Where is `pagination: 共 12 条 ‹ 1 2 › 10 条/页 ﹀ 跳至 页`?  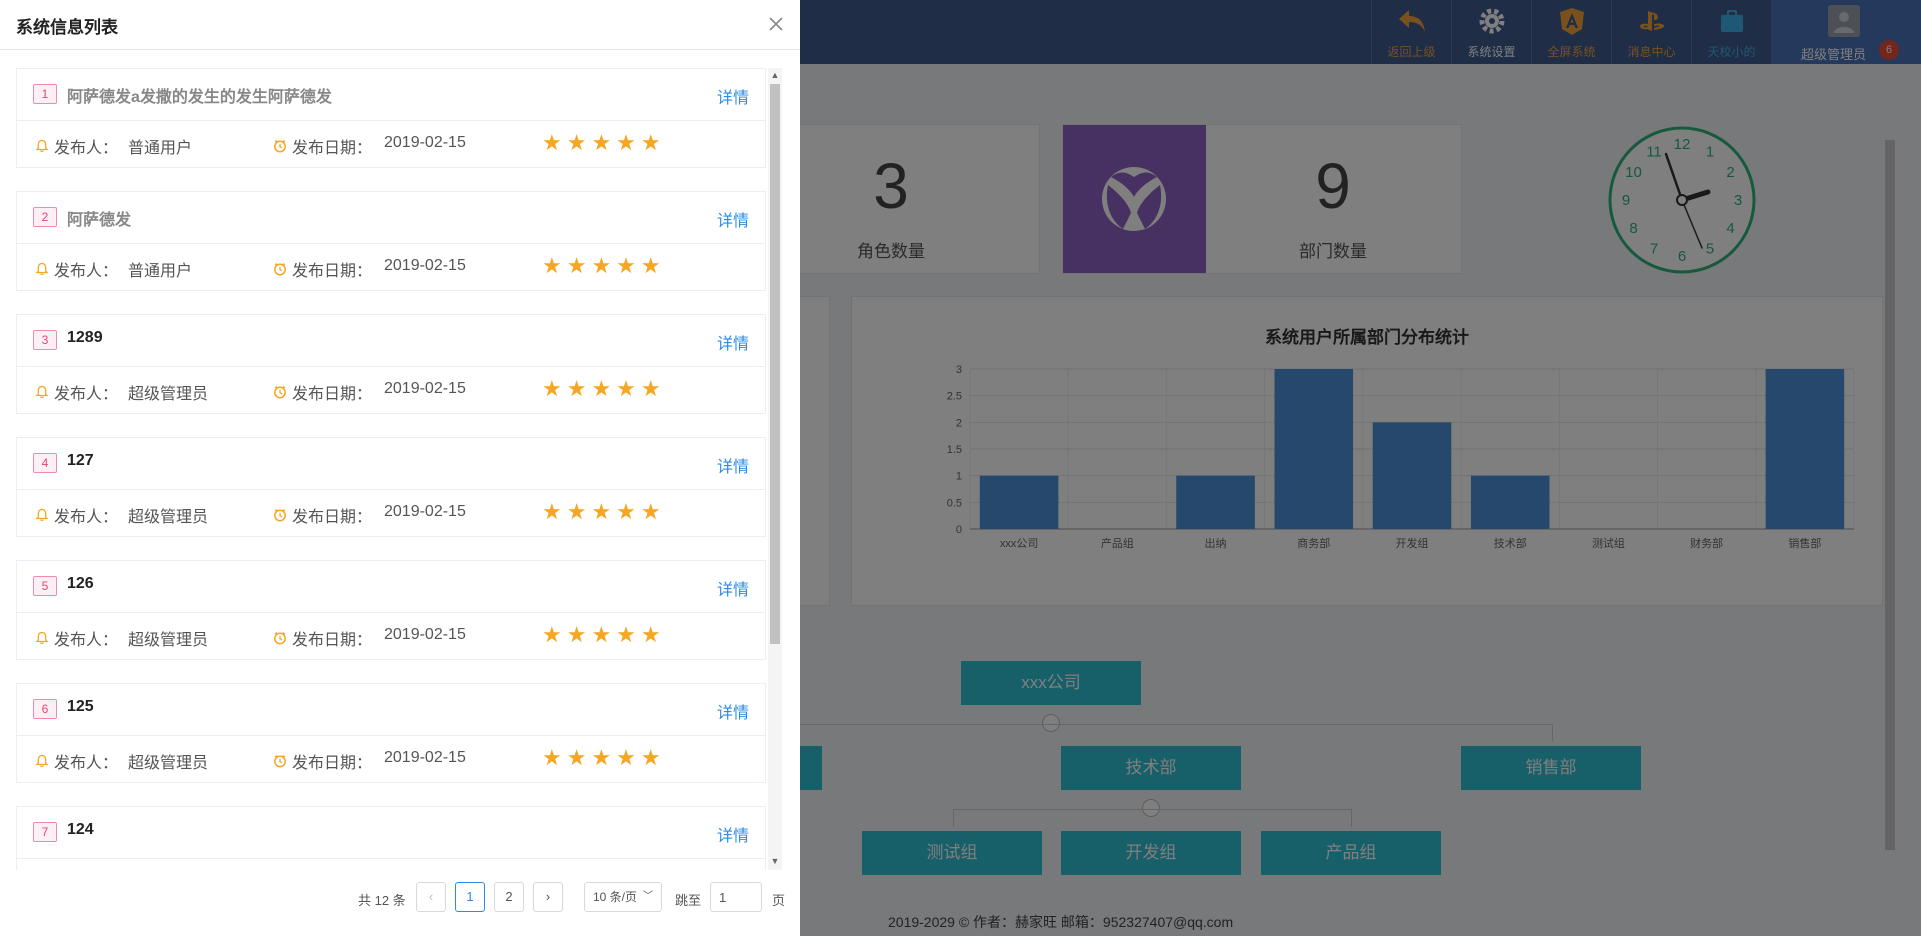
pagination: 共 12 条 ‹ 1 2 › 10 条/页 ﹀ 跳至 页 is located at coordinates (400, 898).